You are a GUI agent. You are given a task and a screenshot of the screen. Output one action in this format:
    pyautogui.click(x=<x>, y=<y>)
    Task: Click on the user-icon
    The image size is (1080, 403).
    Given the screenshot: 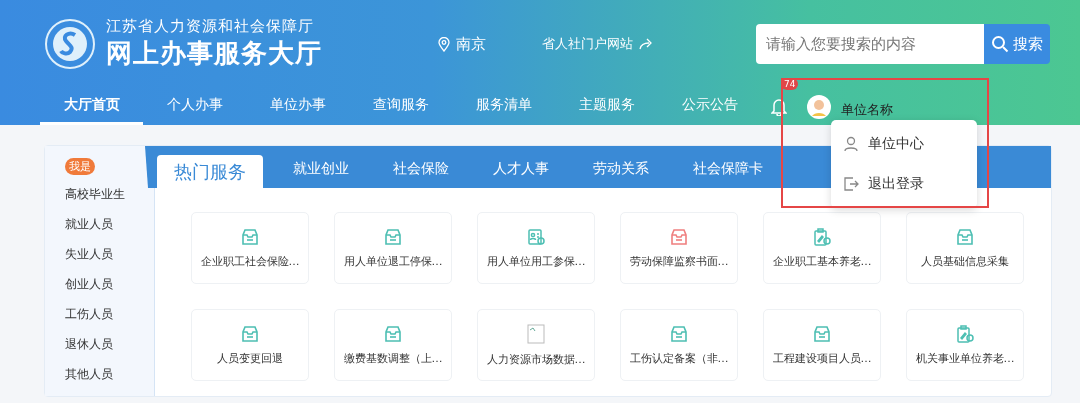 What is the action you would take?
    pyautogui.click(x=851, y=144)
    